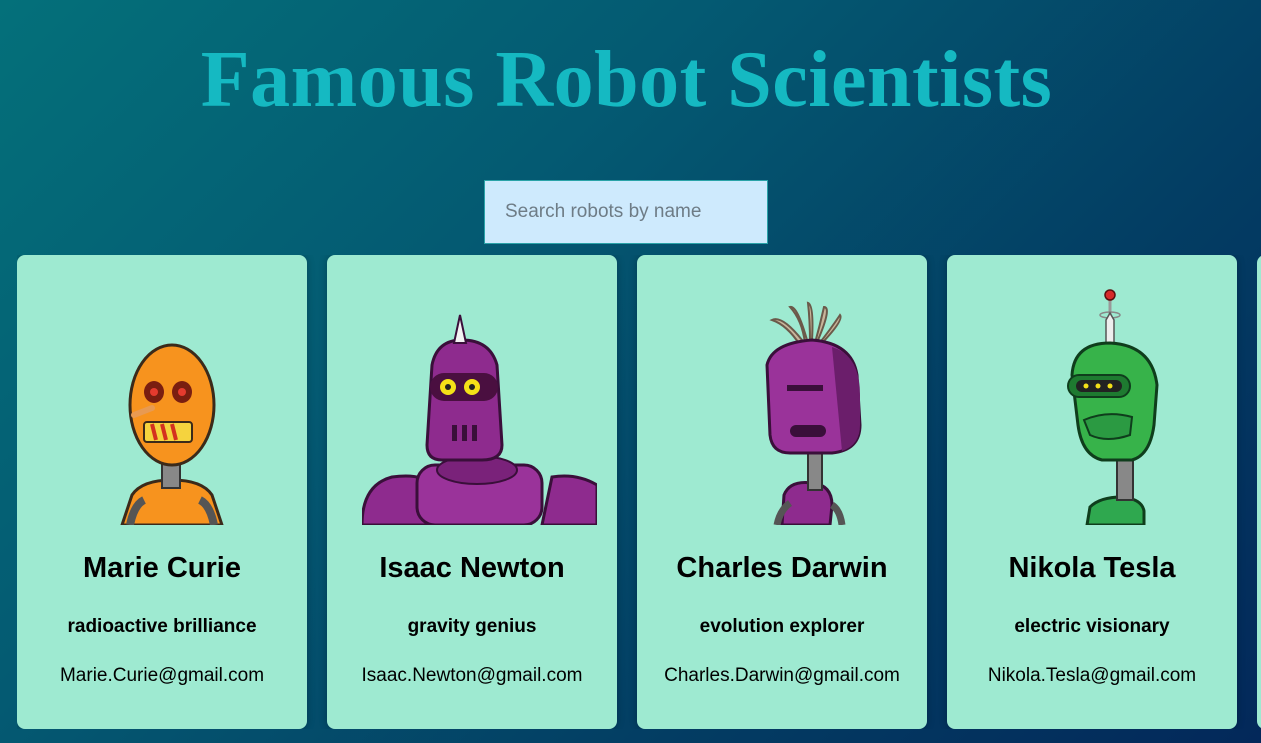 The image size is (1261, 743). I want to click on page-title: Famous Robot Scientists, so click(626, 80).